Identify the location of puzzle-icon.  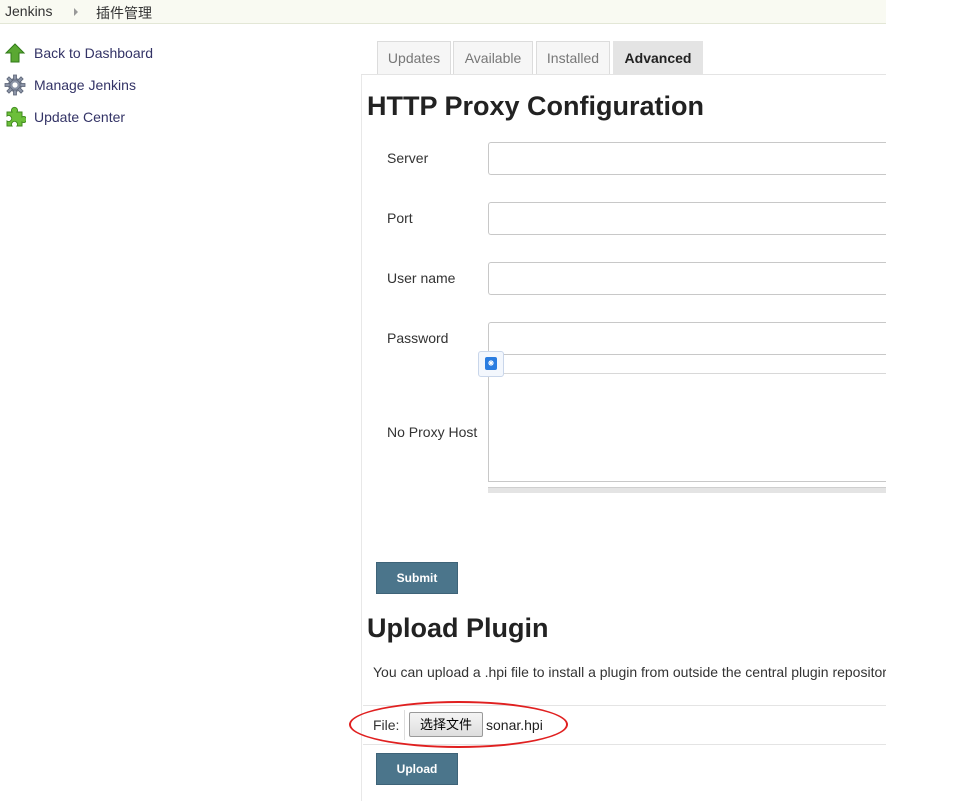
(16, 117).